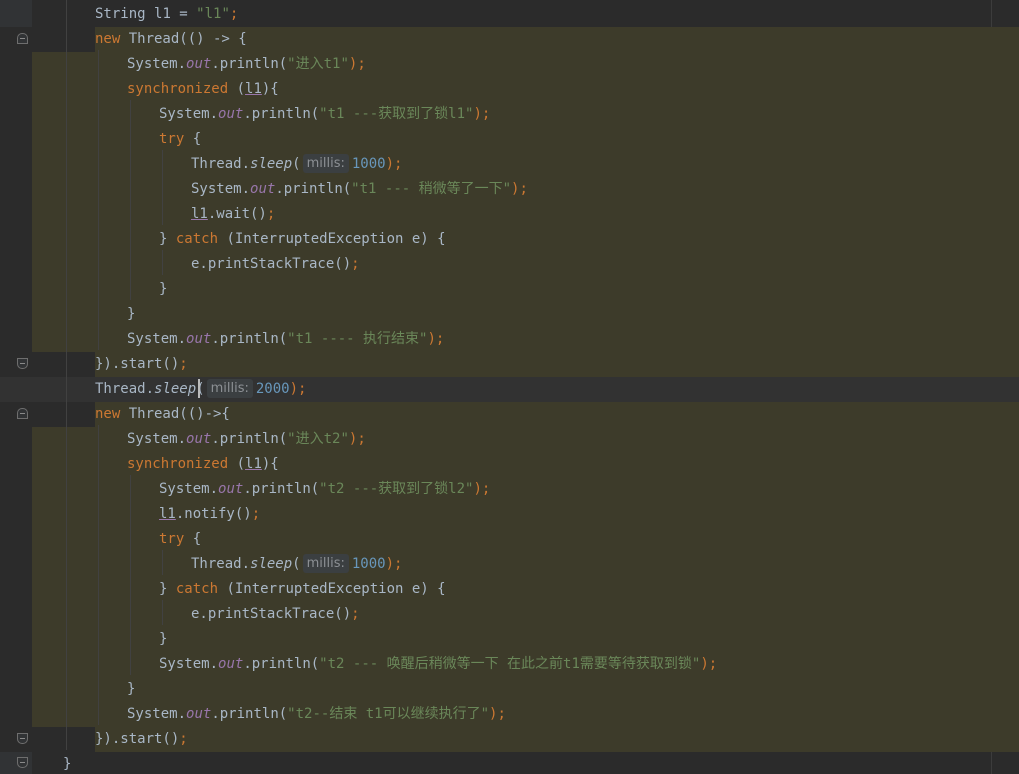  Describe the element at coordinates (509, 39) in the screenshot. I see `code-line: new Thread(() -> {` at that location.